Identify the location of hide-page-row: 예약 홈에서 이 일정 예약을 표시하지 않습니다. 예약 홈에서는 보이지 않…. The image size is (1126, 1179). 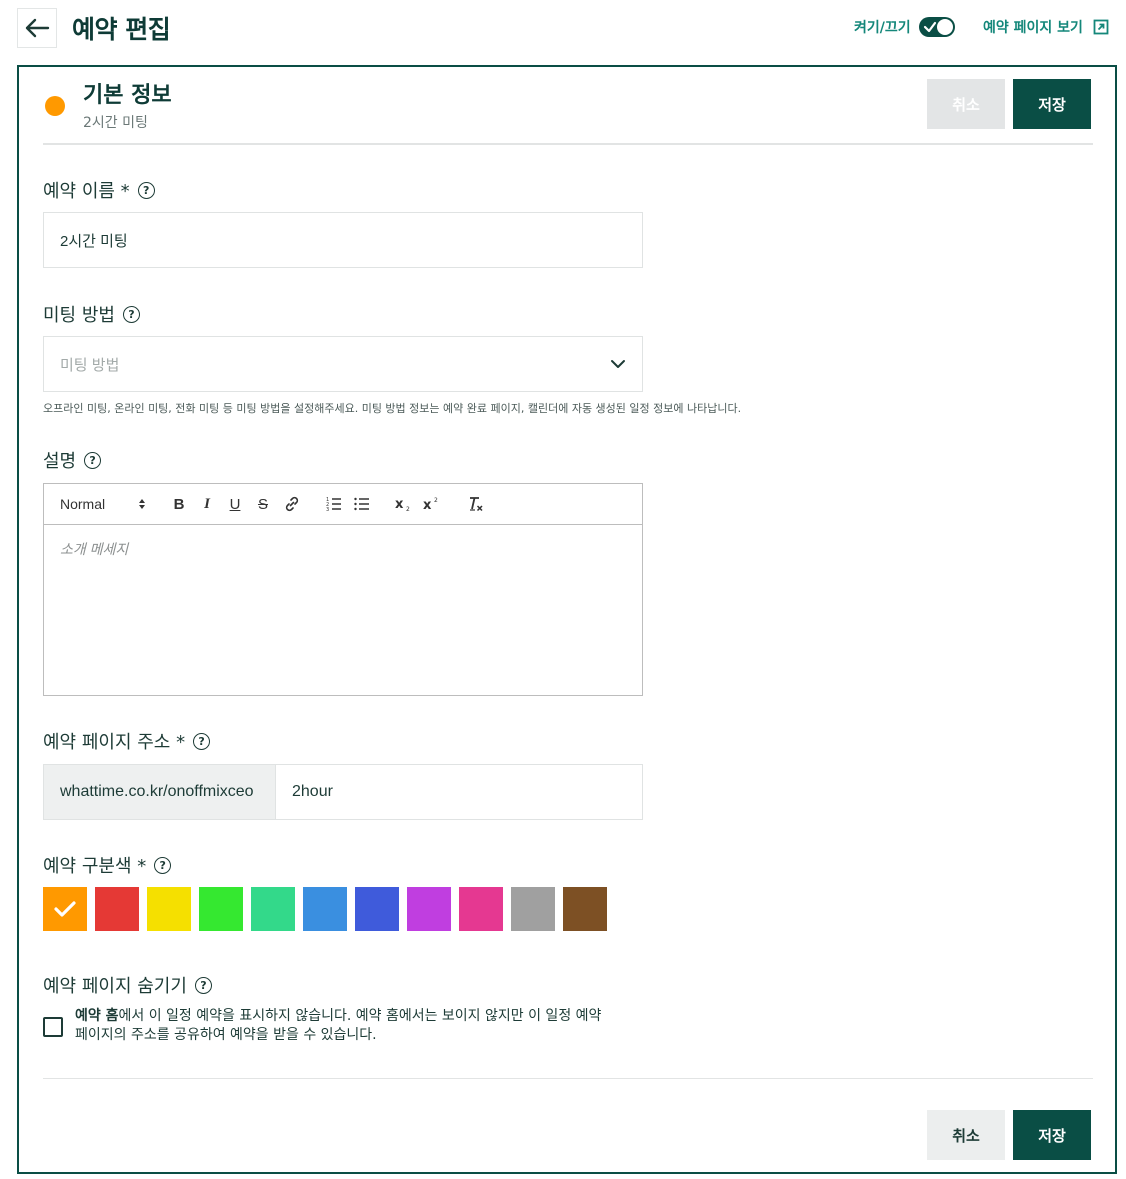
(343, 1026).